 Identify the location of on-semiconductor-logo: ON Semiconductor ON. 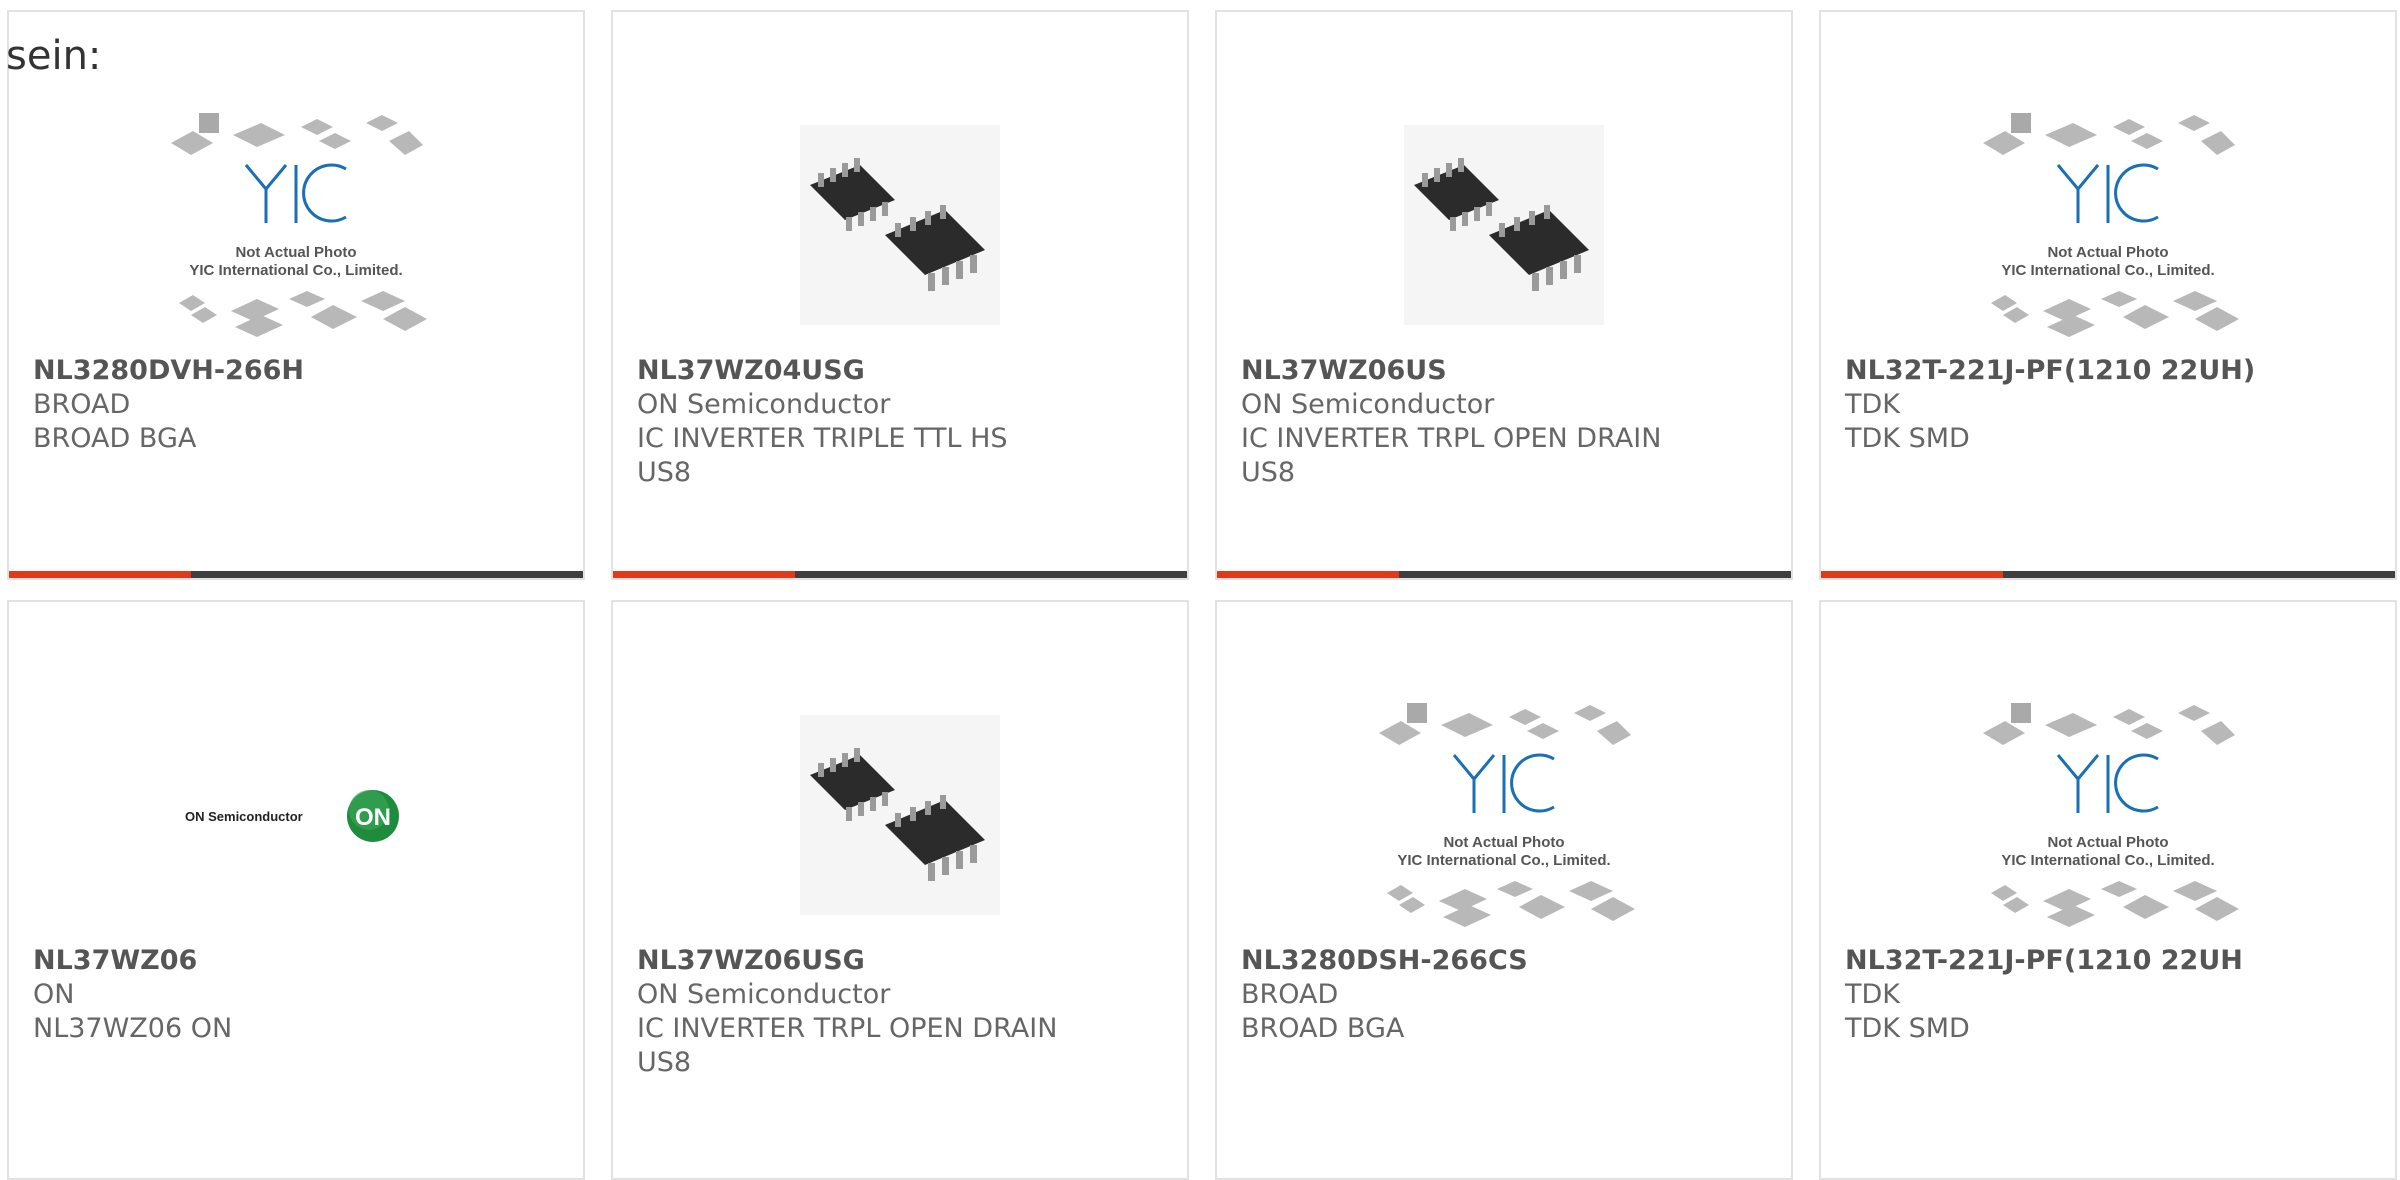
(292, 816).